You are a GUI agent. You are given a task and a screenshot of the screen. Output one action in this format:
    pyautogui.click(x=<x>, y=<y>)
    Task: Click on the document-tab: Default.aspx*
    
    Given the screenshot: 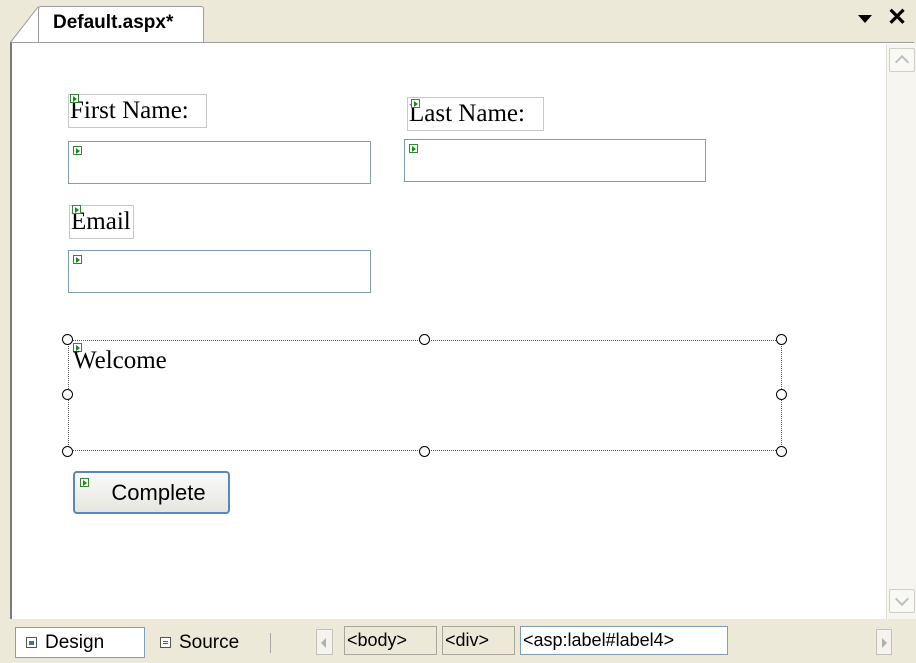 What is the action you would take?
    pyautogui.click(x=121, y=24)
    